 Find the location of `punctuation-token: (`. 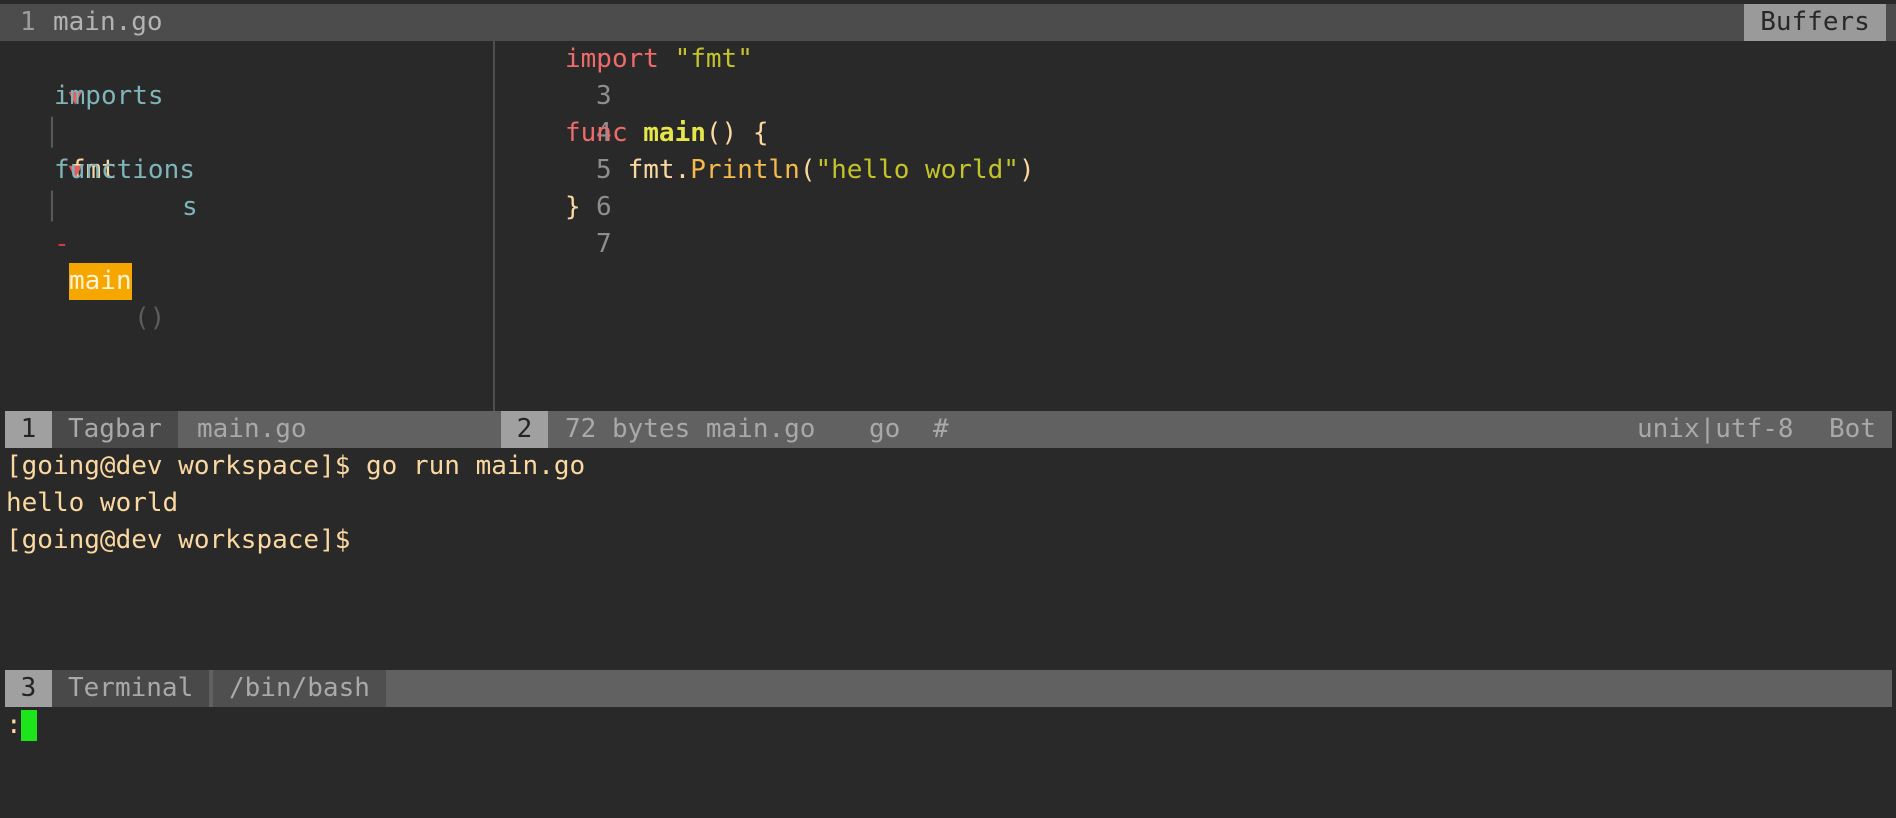

punctuation-token: ( is located at coordinates (807, 170).